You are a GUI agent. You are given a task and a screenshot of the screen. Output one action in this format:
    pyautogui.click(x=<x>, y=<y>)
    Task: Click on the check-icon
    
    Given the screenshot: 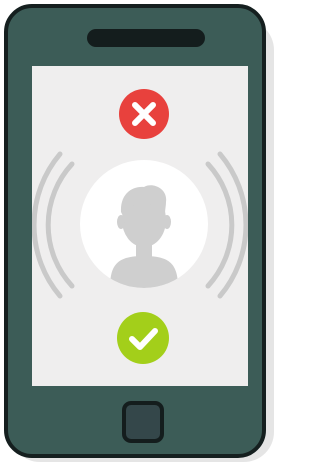 What is the action you would take?
    pyautogui.click(x=143, y=339)
    